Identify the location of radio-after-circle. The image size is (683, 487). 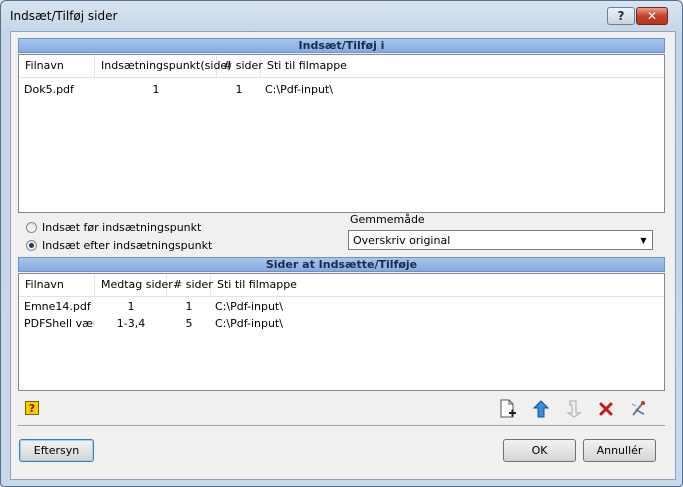
(31, 245).